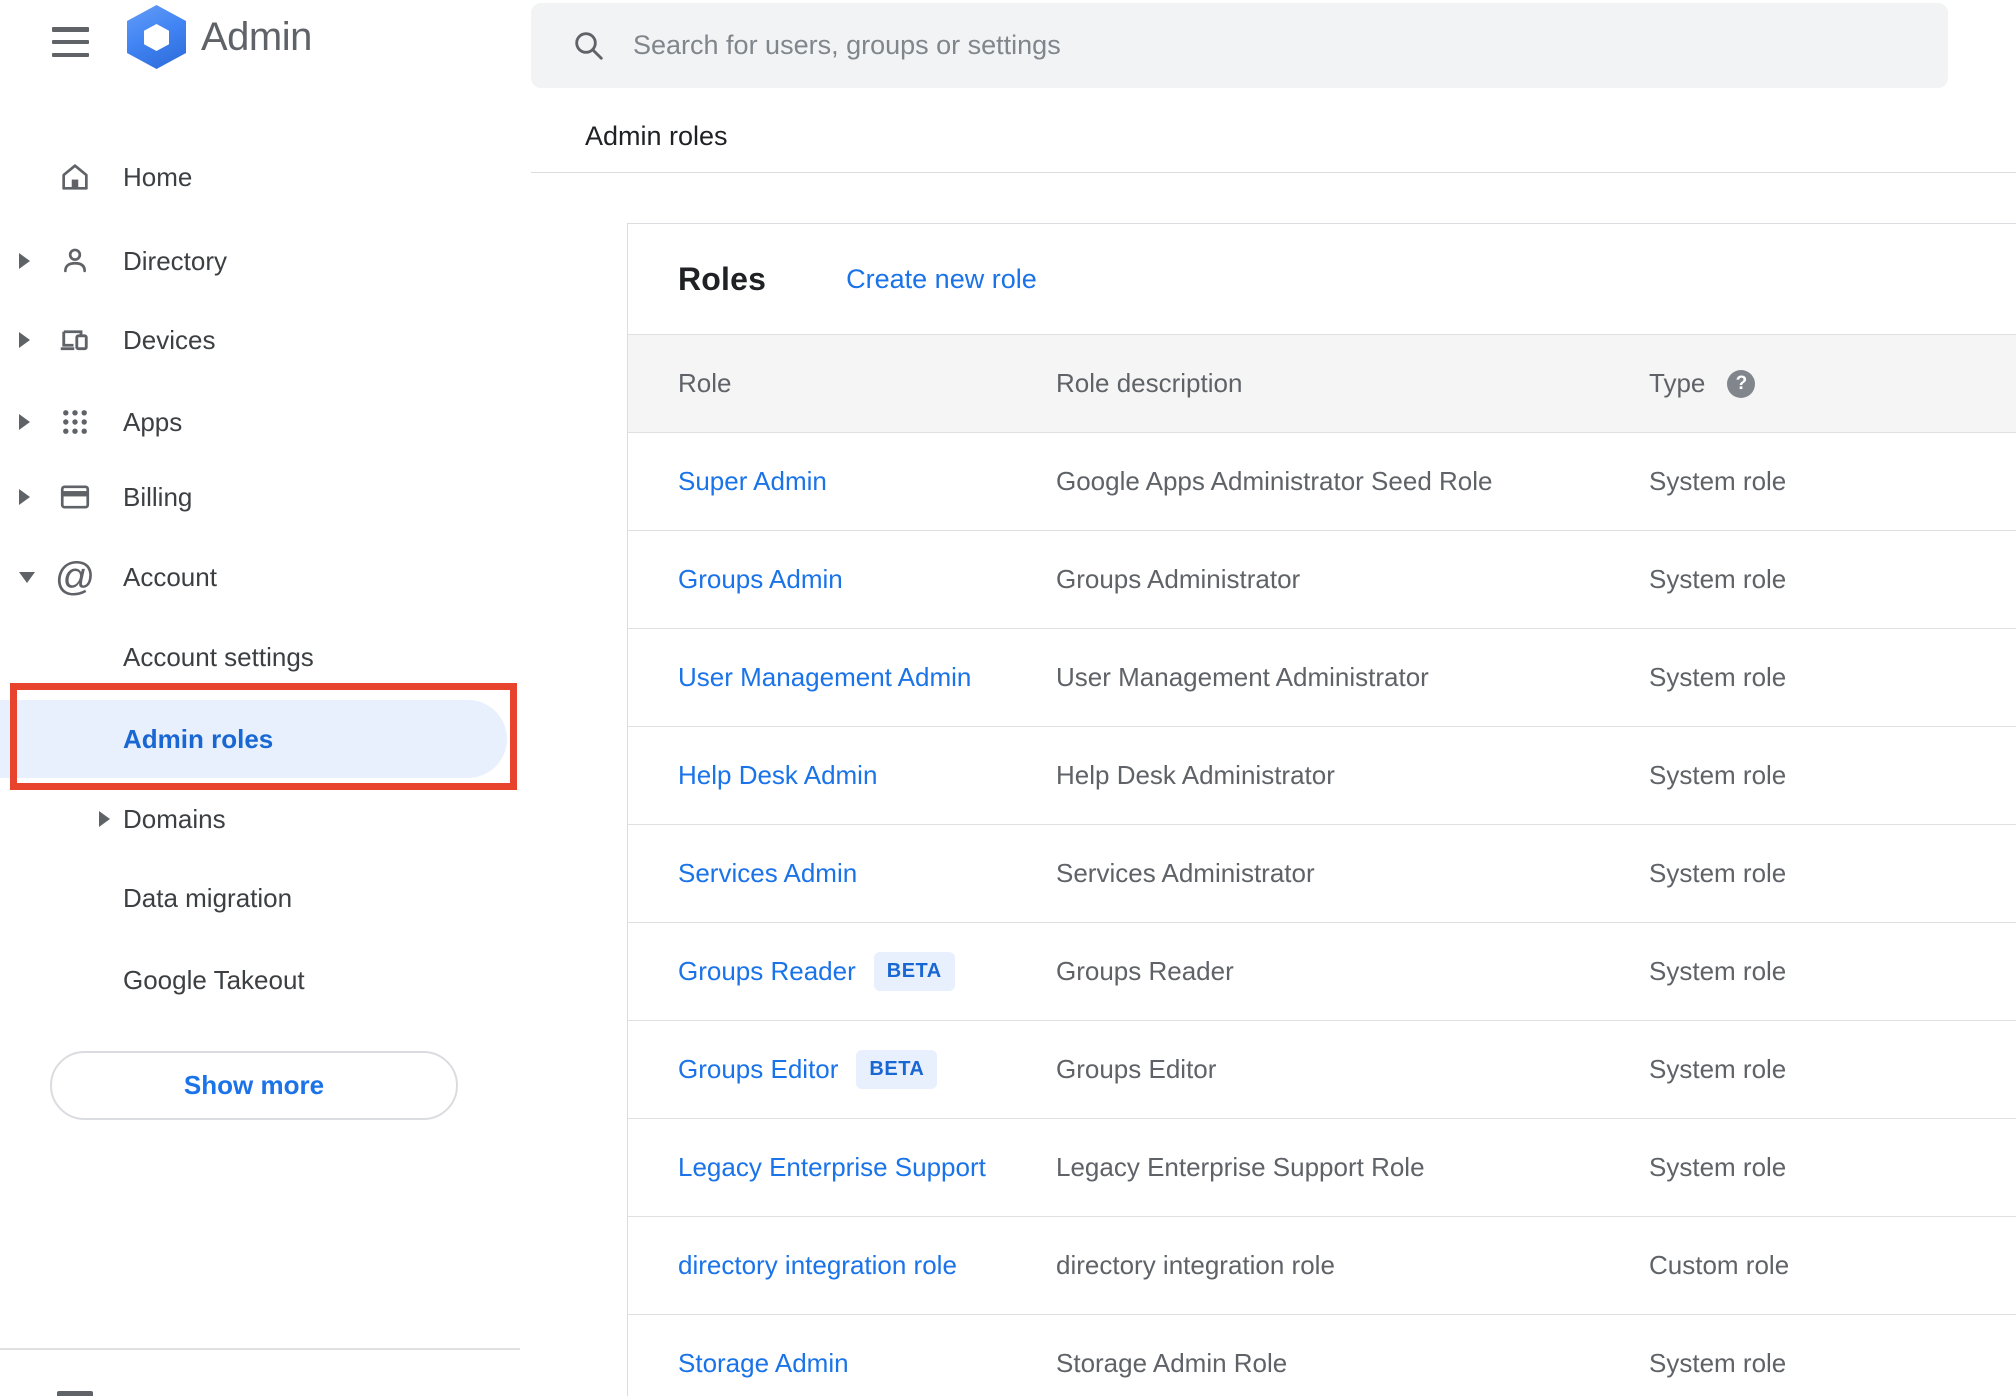  I want to click on column-header-type: Type, so click(1677, 383).